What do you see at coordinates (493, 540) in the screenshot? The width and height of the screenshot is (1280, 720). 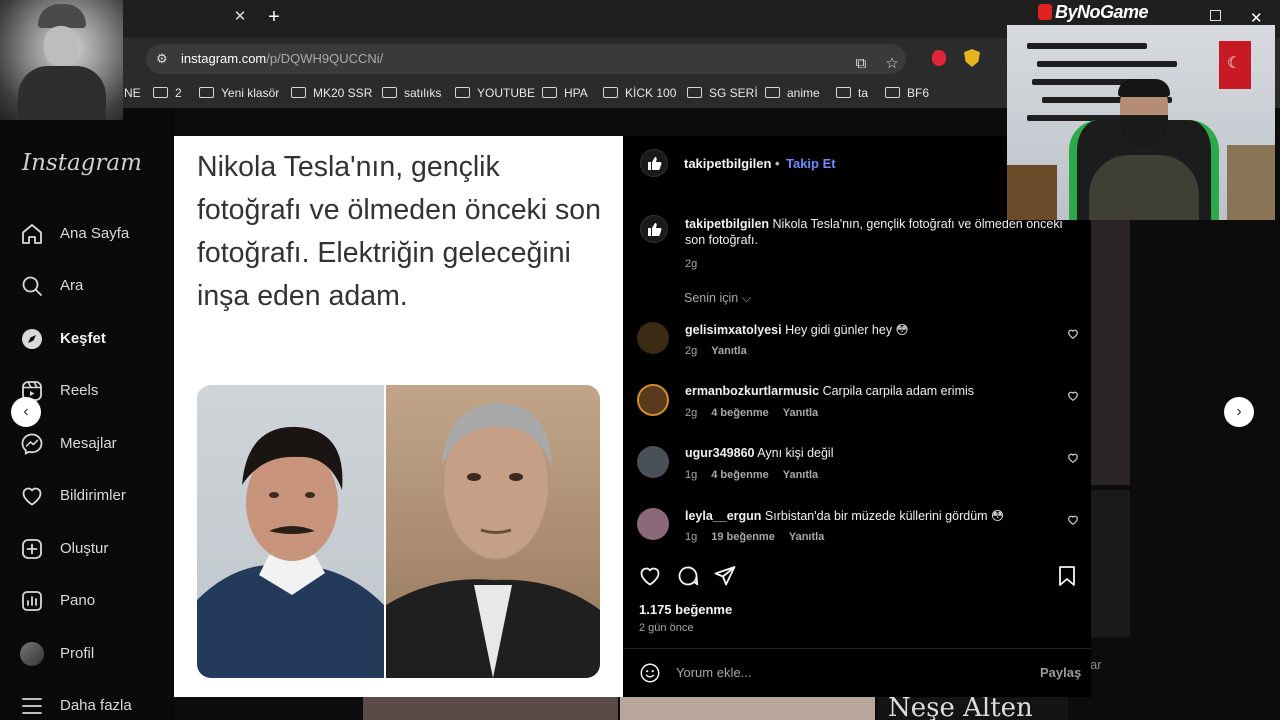 I see `old-portrait-illustration` at bounding box center [493, 540].